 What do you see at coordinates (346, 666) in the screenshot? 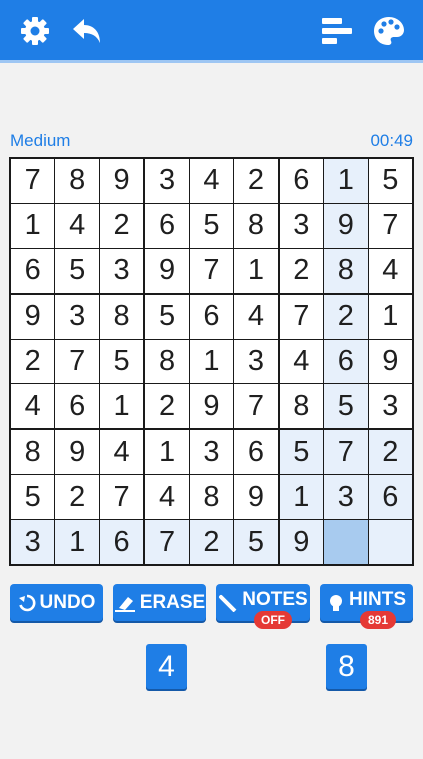
I see `number-pad-8: 8` at bounding box center [346, 666].